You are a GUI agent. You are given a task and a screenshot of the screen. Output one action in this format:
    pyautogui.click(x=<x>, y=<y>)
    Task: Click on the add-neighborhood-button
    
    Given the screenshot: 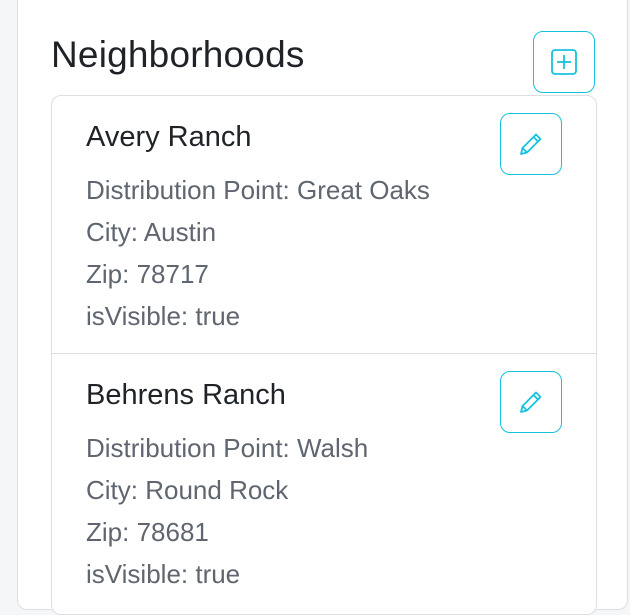 What is the action you would take?
    pyautogui.click(x=564, y=62)
    